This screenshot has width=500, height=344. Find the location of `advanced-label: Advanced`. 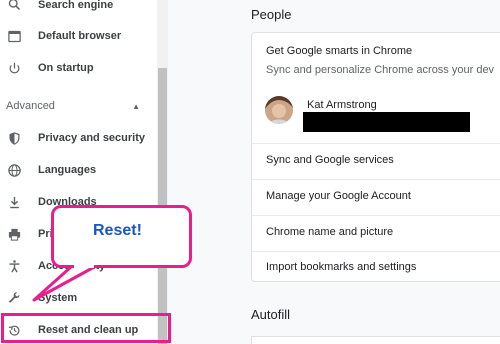

advanced-label: Advanced is located at coordinates (30, 106).